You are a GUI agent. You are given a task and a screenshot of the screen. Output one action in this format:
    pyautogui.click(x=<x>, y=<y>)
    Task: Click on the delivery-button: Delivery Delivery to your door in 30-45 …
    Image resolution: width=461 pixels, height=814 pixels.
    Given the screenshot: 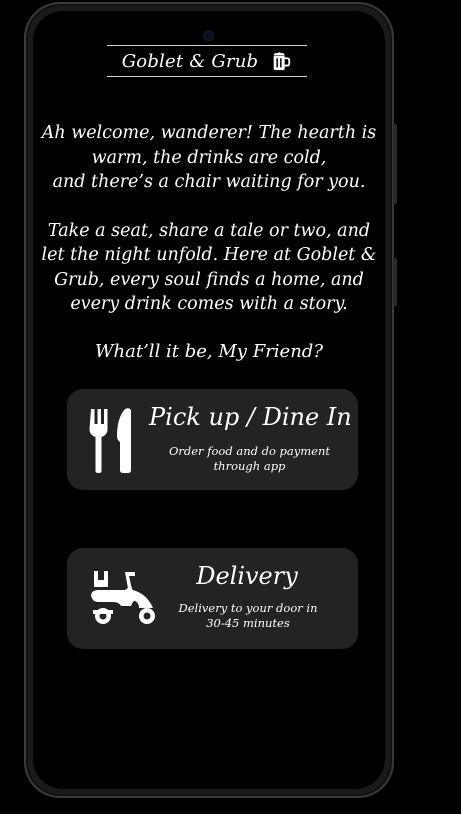 What is the action you would take?
    pyautogui.click(x=212, y=598)
    